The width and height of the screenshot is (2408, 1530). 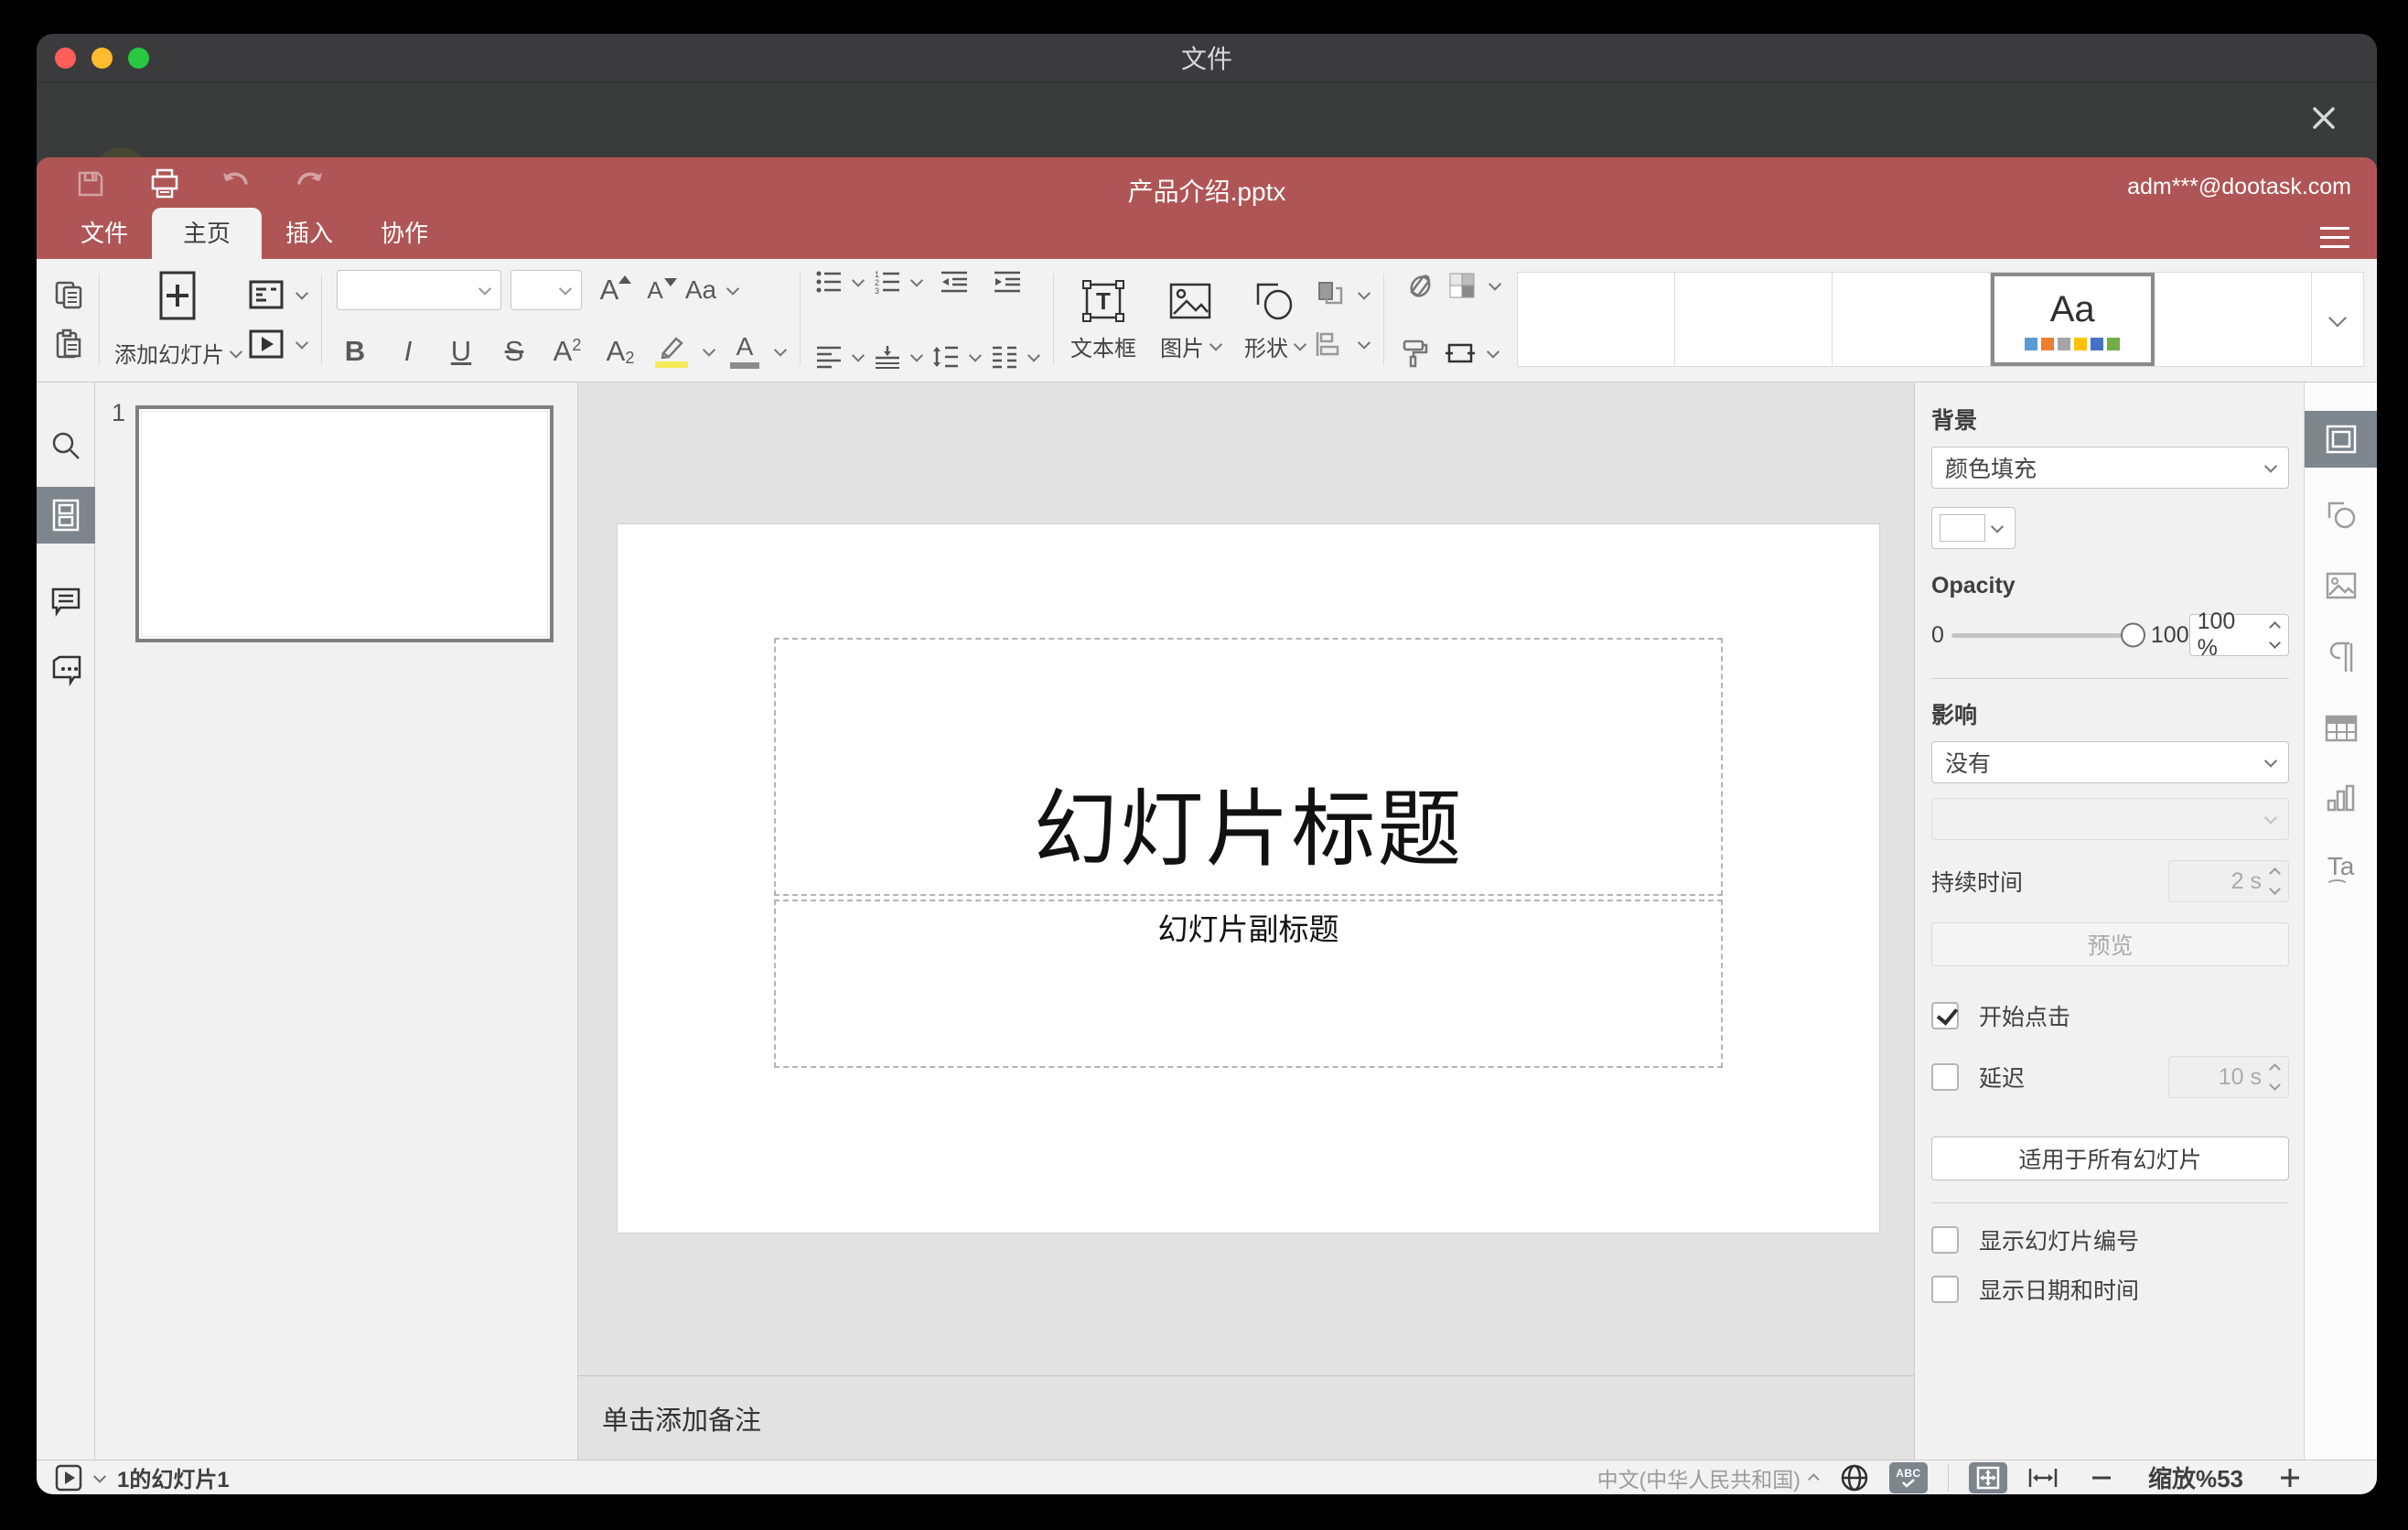 What do you see at coordinates (1945, 1240) in the screenshot?
I see `show-slide-number-checkbox` at bounding box center [1945, 1240].